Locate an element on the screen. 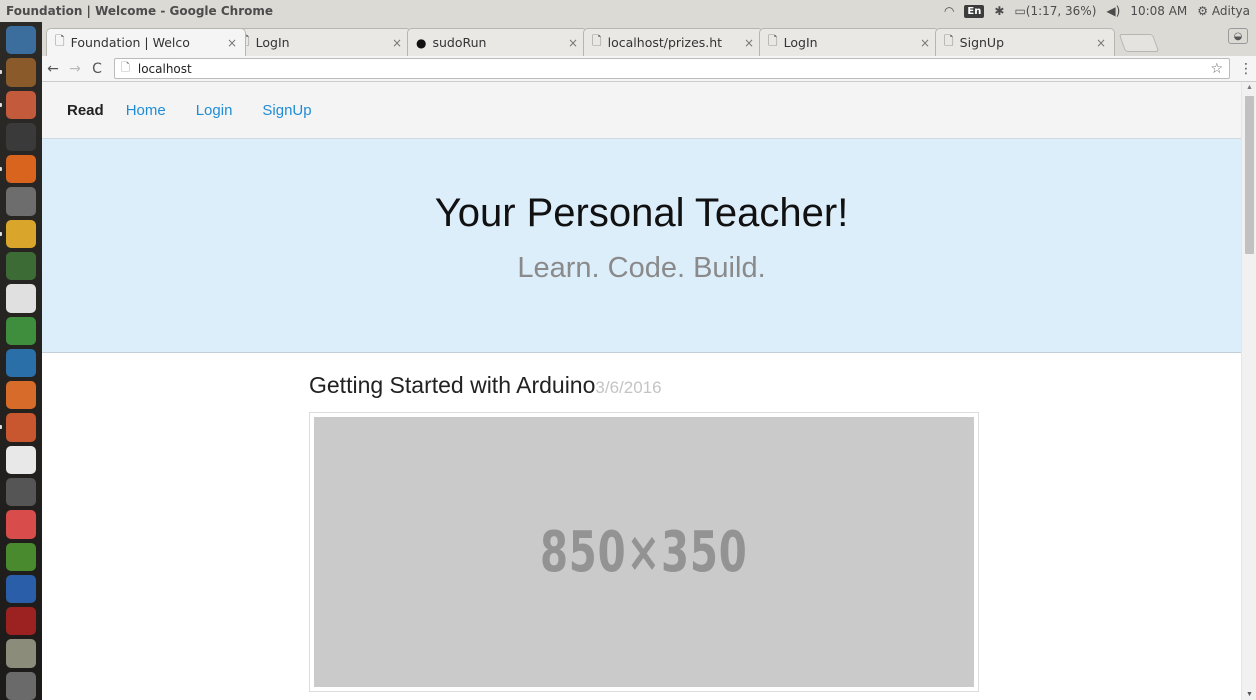  reload-button: C is located at coordinates (97, 69).